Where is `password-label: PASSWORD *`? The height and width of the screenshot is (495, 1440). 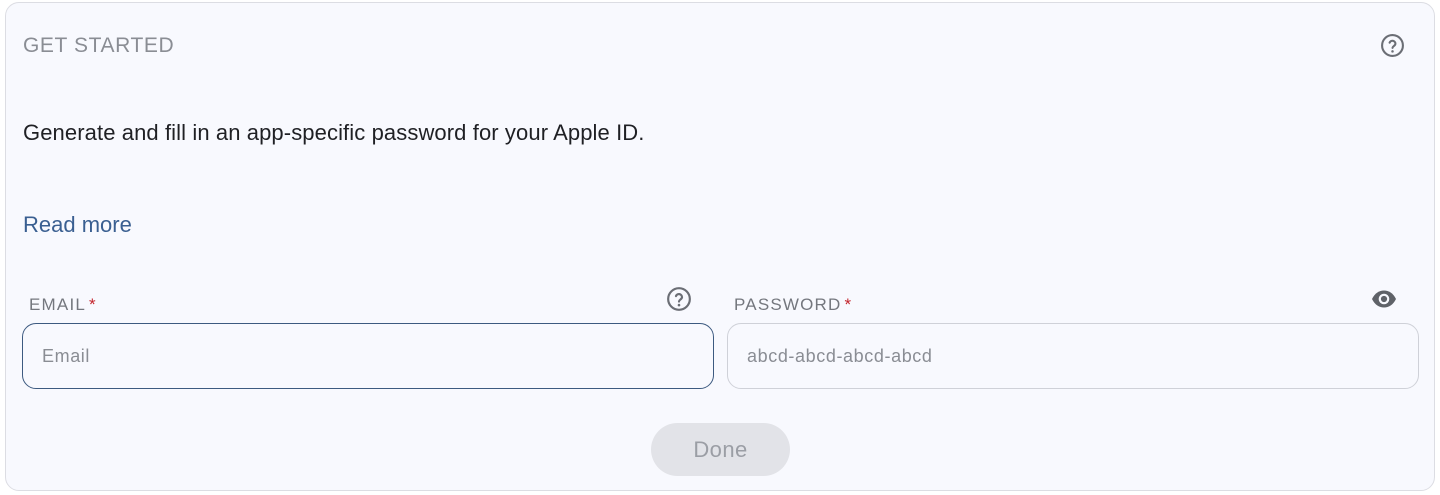 password-label: PASSWORD * is located at coordinates (793, 305).